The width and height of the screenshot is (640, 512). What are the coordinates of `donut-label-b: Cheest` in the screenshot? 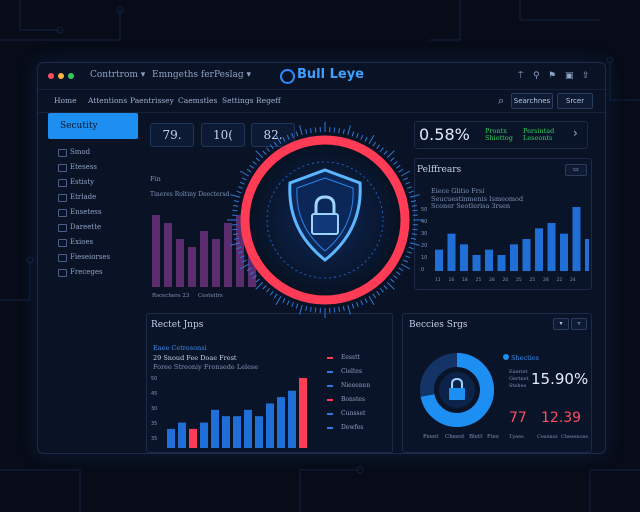 It's located at (455, 437).